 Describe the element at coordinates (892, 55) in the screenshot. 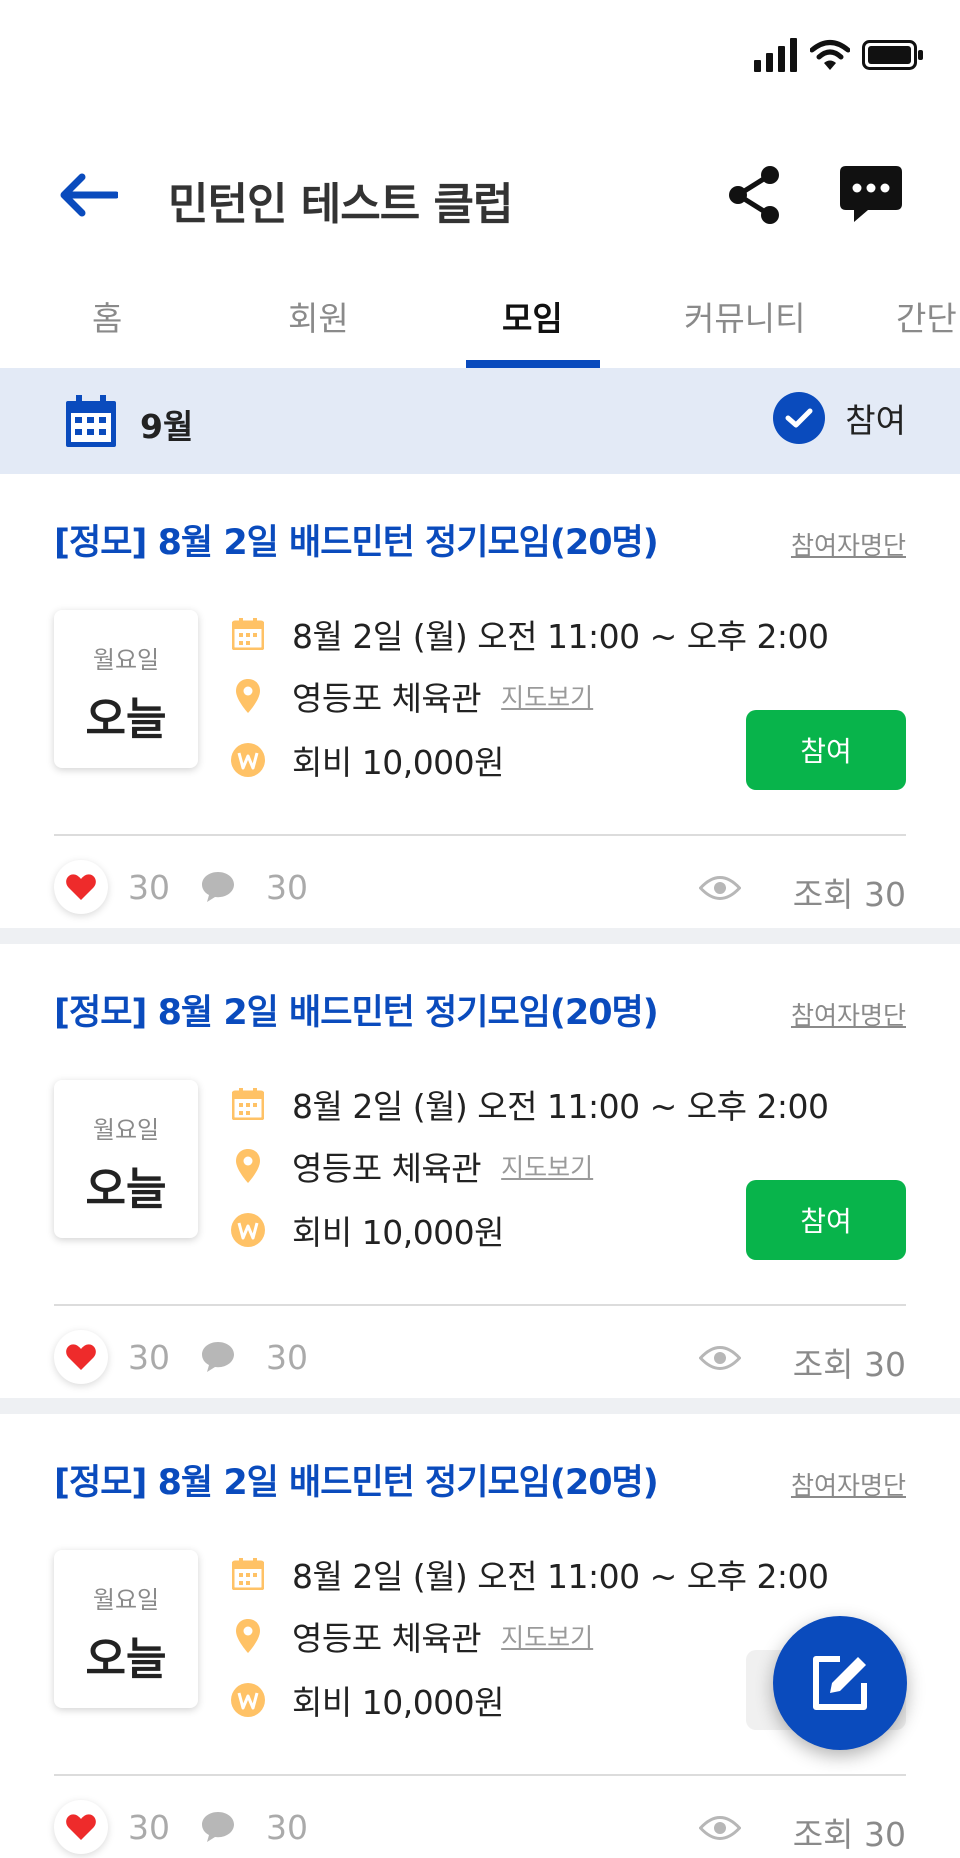

I see `battery-icon` at that location.